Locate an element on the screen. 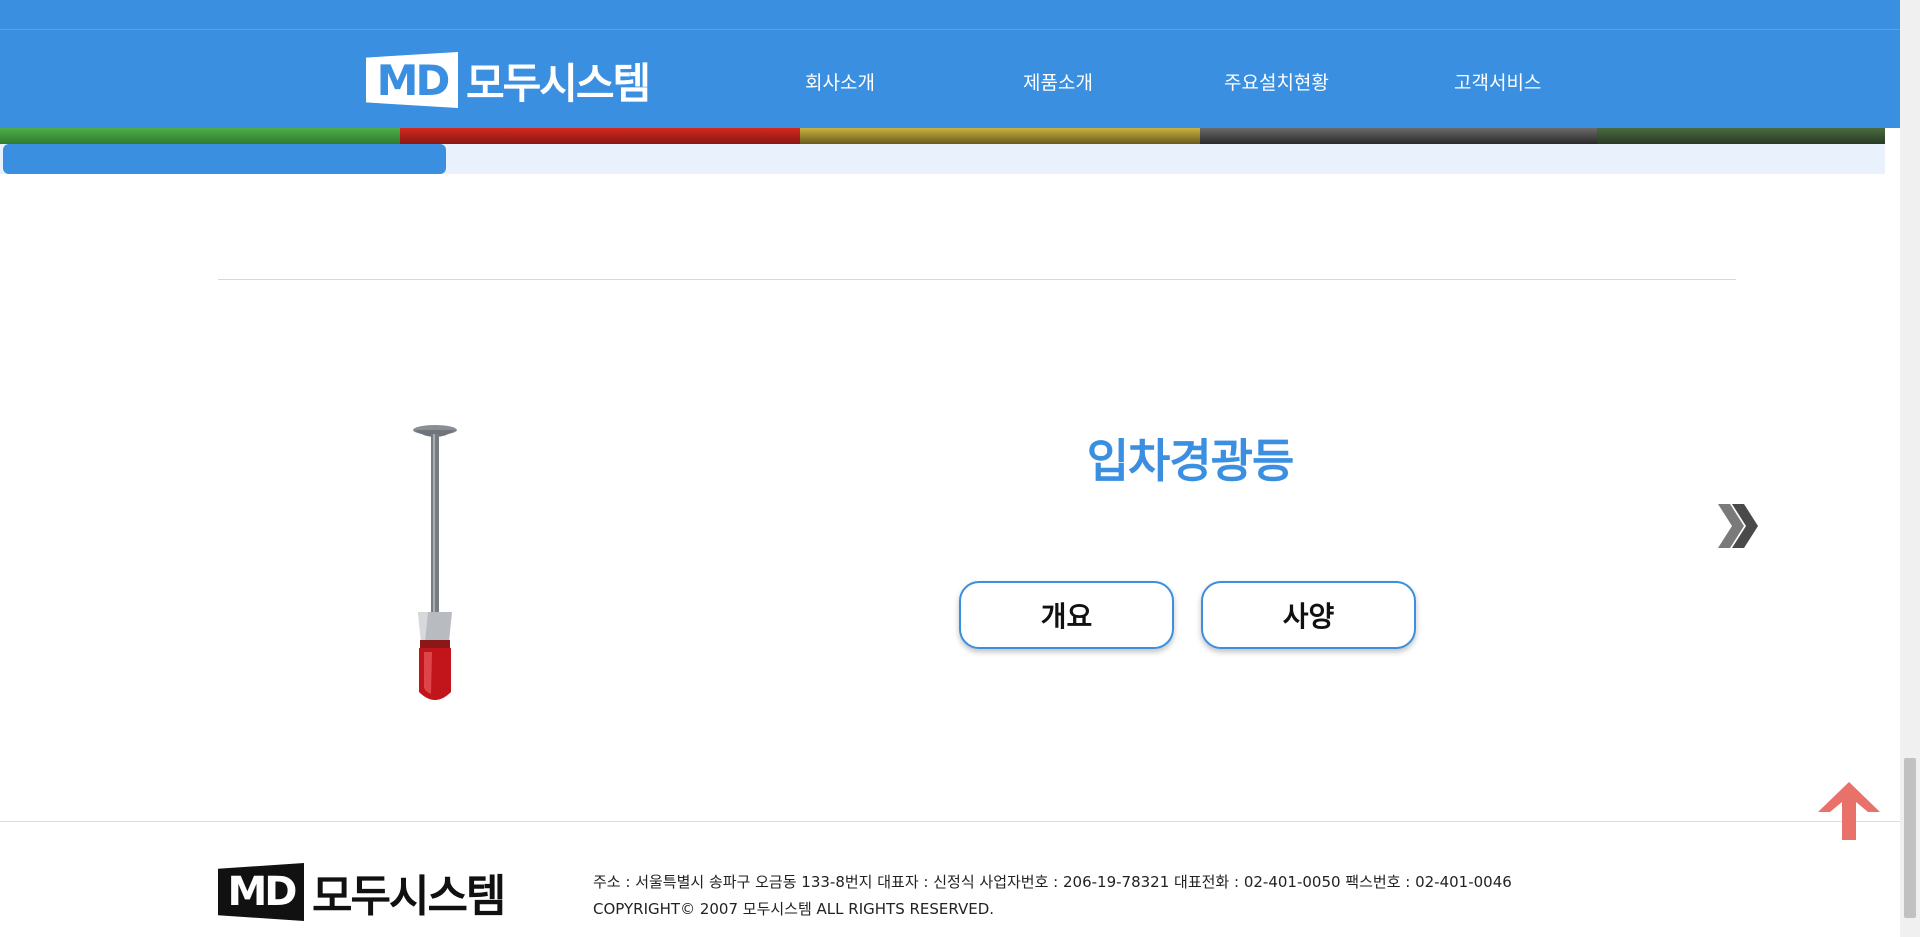 The height and width of the screenshot is (937, 1920). next-chevron-icon is located at coordinates (1738, 526).